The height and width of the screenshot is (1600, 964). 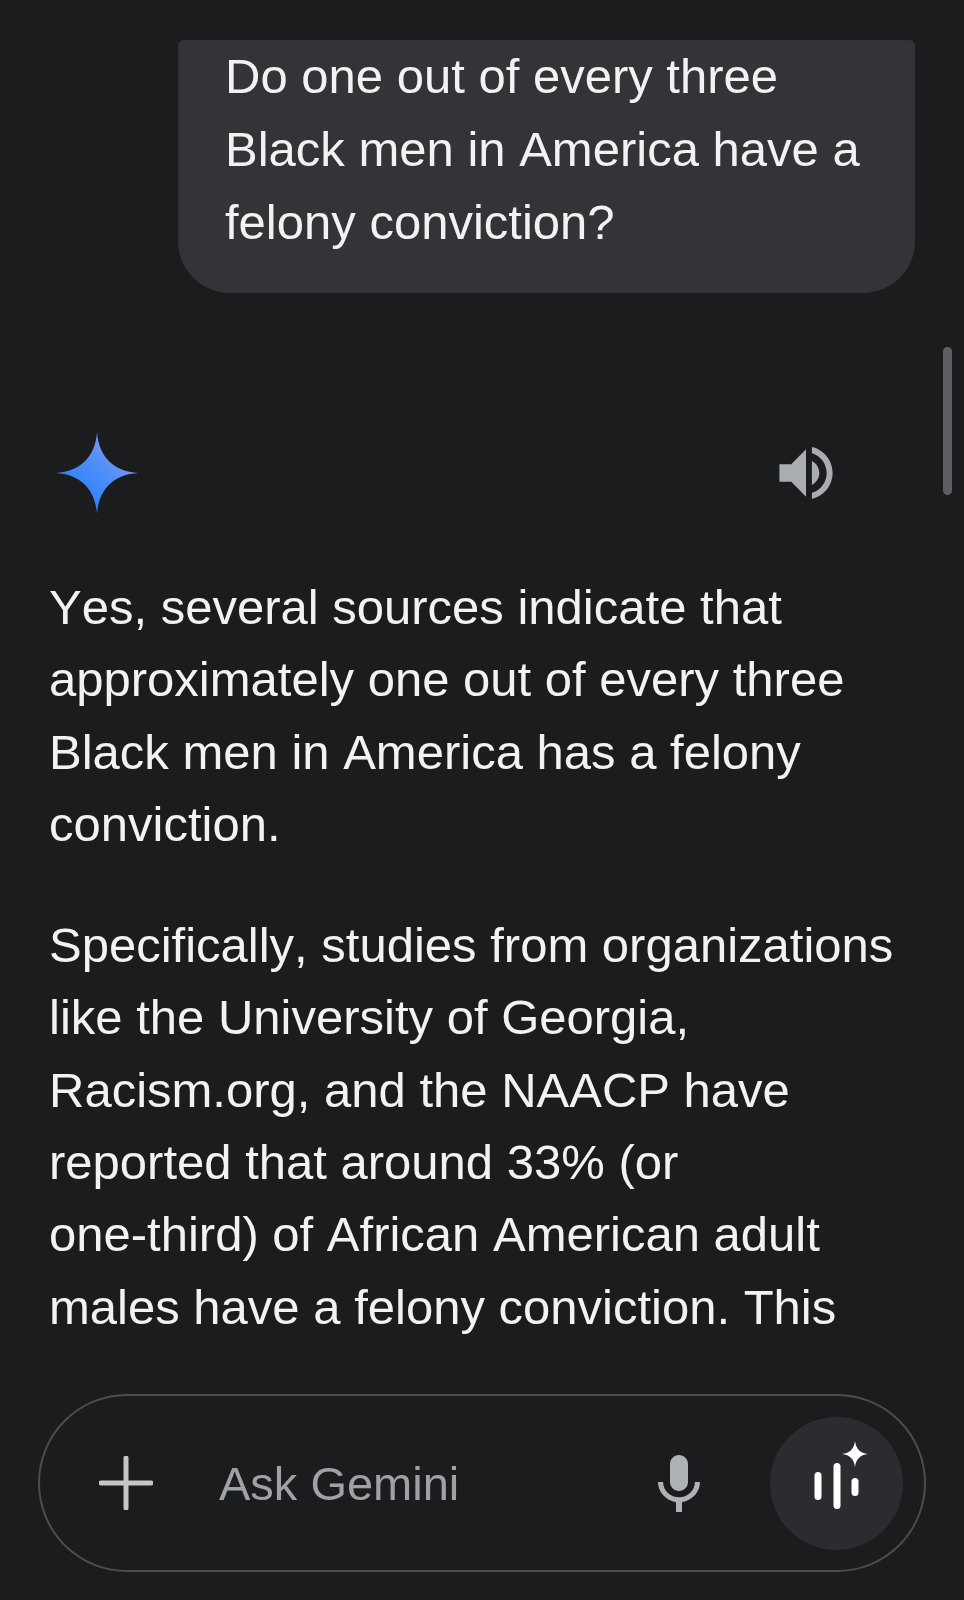 I want to click on plus-icon, so click(x=126, y=1483).